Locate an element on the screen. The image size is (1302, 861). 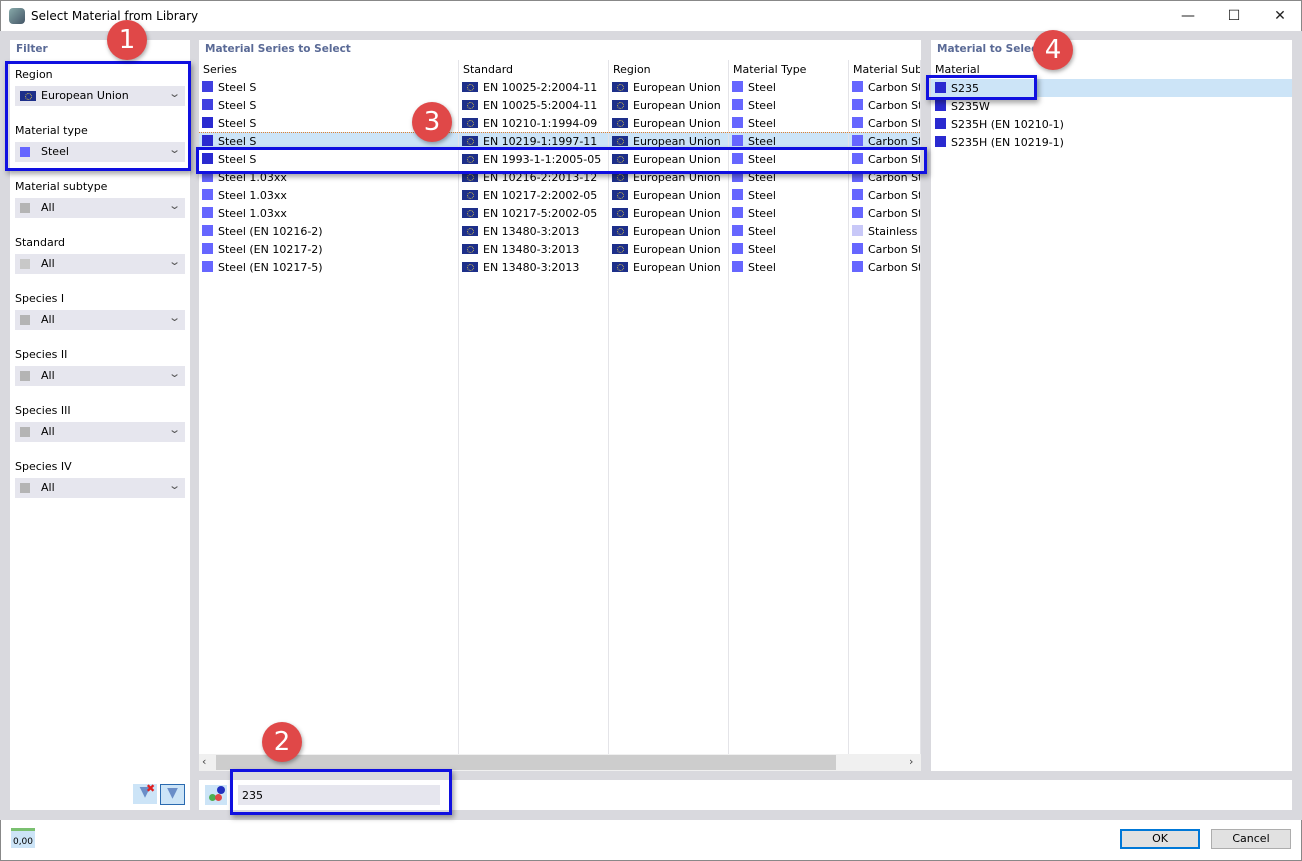
table-cell-series: Steel (EN 10217-2) is located at coordinates (328, 249).